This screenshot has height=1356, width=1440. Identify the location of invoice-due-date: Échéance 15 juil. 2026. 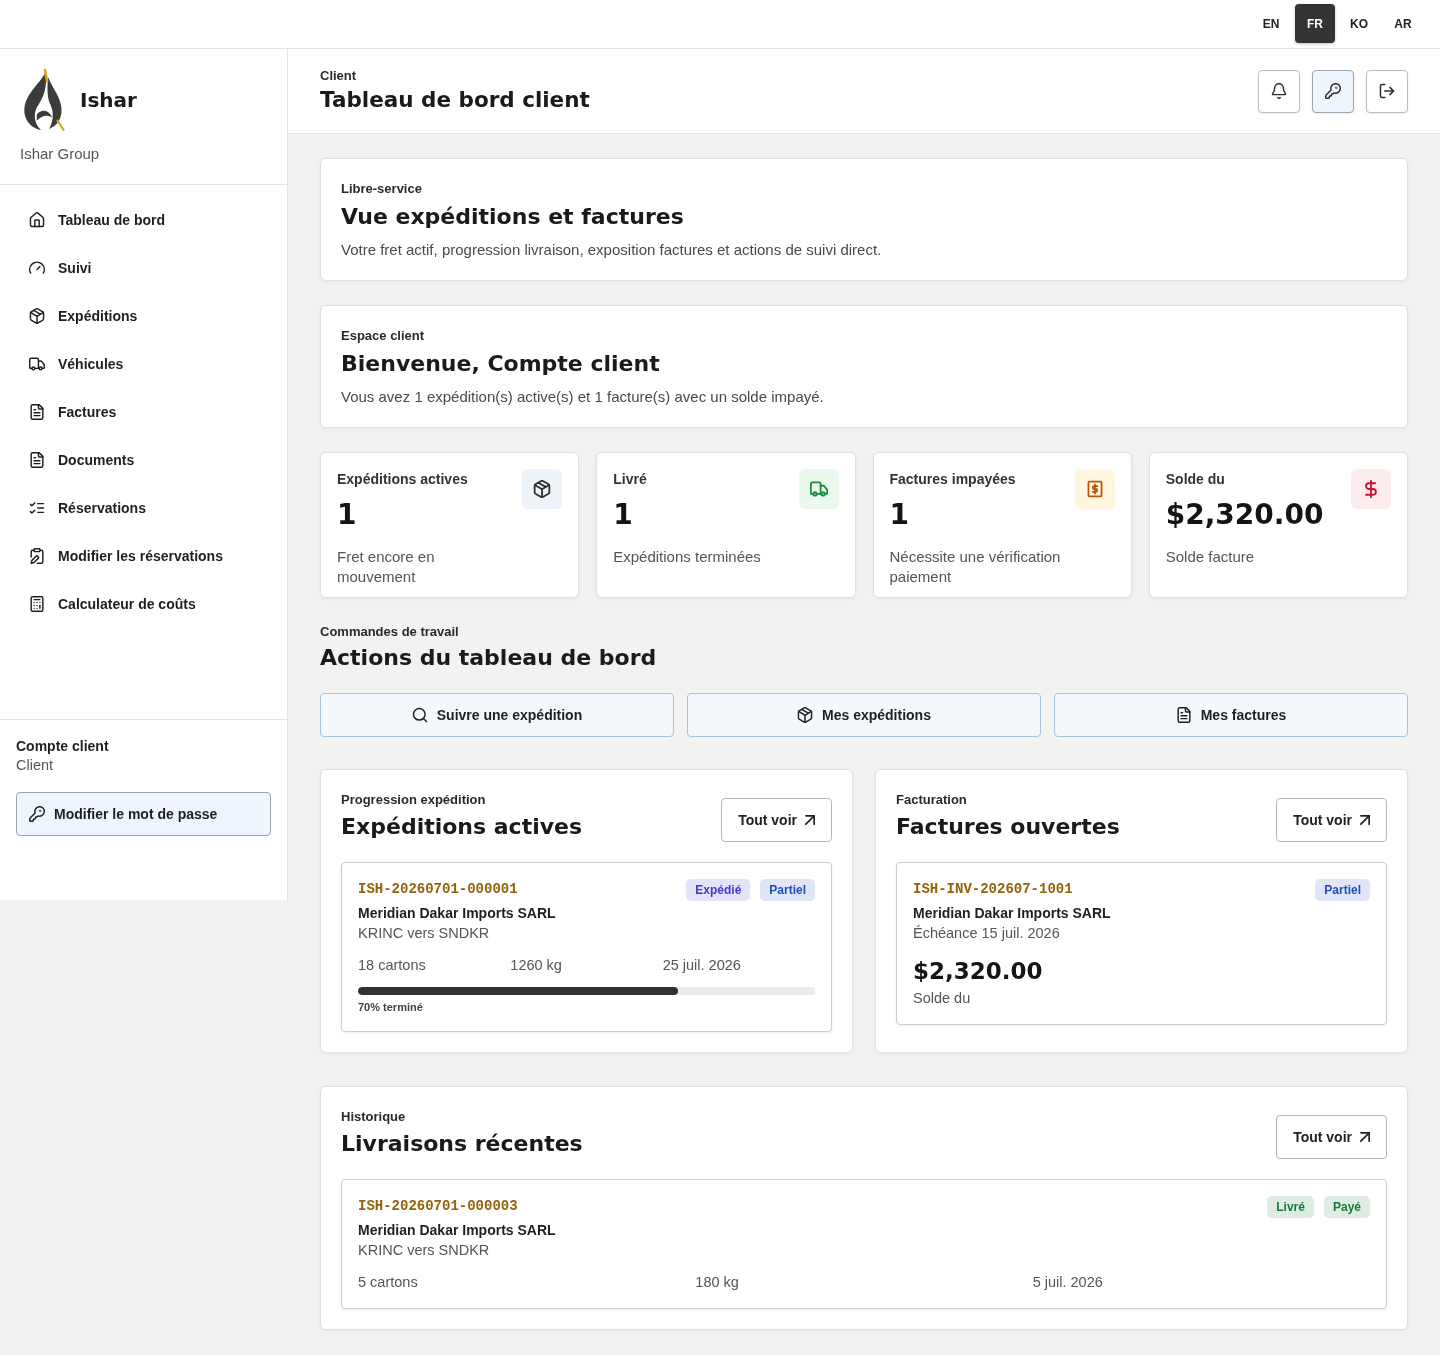
(986, 933).